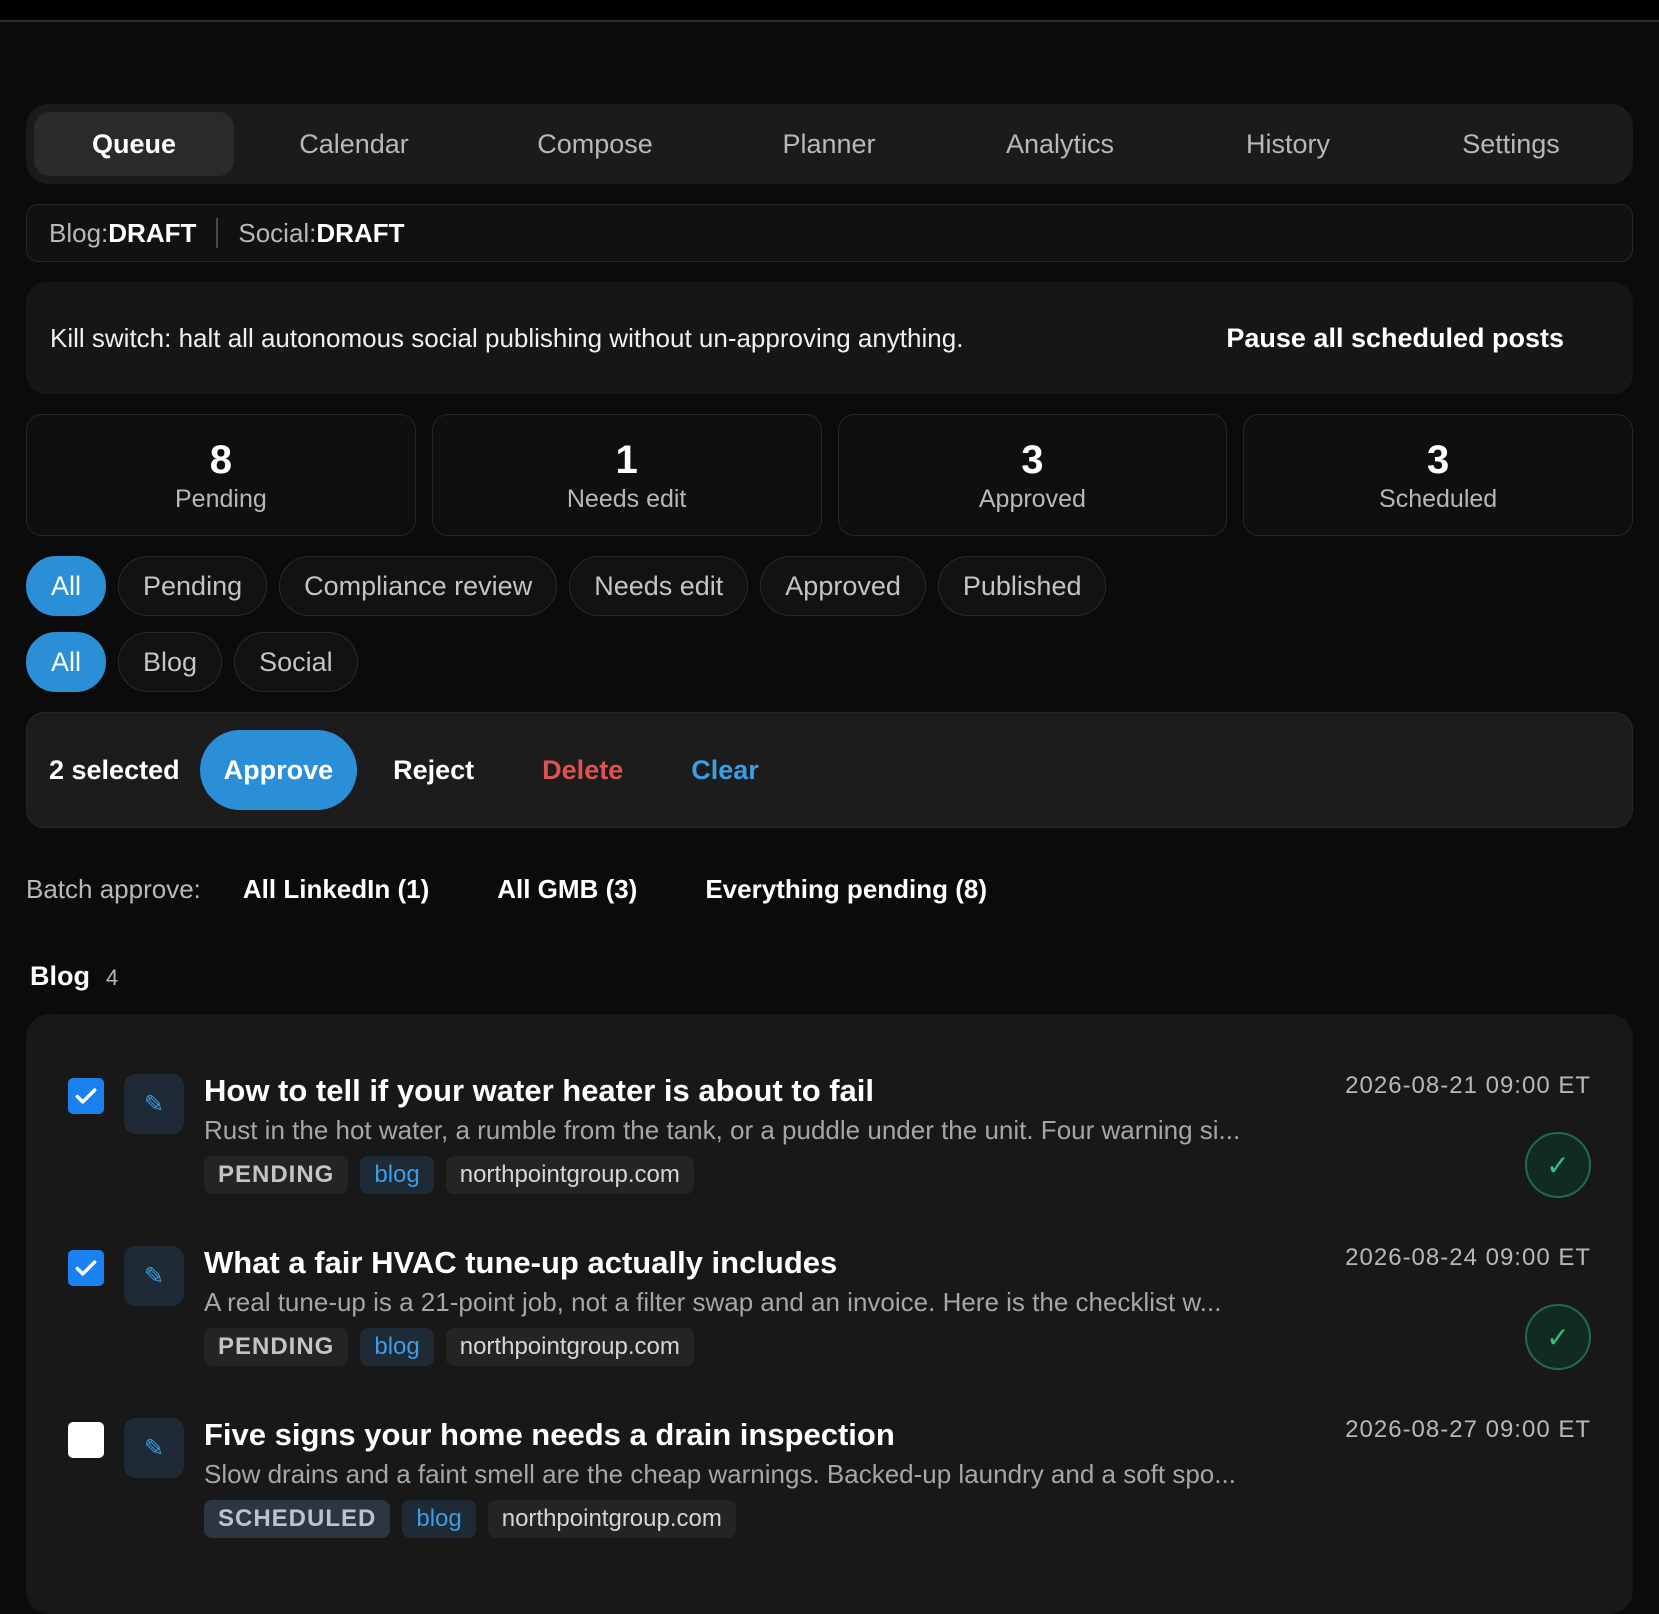 The width and height of the screenshot is (1659, 1614). I want to click on status-badge: SCHEDULED, so click(297, 1519).